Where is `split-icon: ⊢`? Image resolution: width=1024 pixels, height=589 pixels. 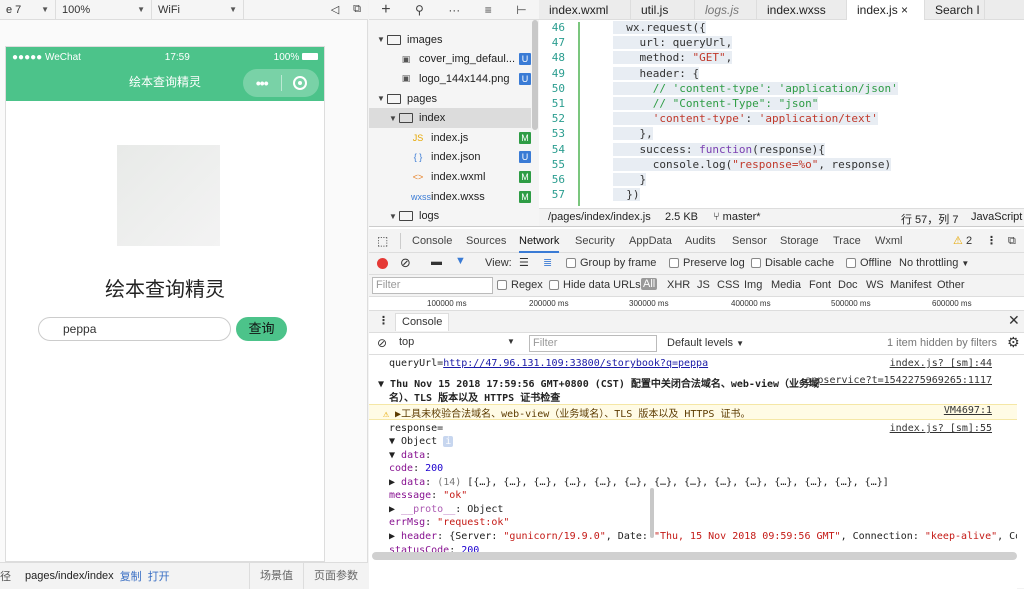
split-icon: ⊢ is located at coordinates (521, 10).